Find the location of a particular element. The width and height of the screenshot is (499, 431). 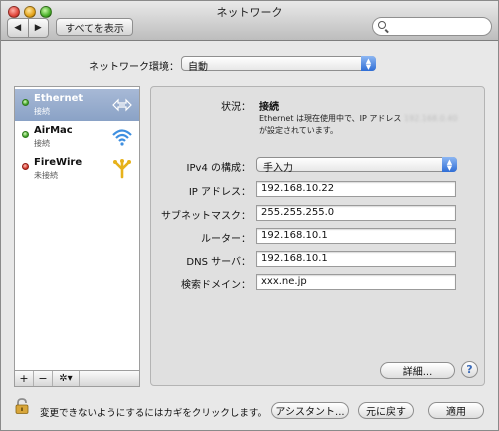

title-bar: ネットワーク ◀ ▶ すべてを表示 is located at coordinates (249, 21).